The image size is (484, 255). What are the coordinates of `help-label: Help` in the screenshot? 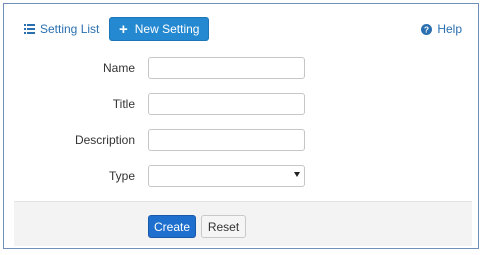 It's located at (449, 29).